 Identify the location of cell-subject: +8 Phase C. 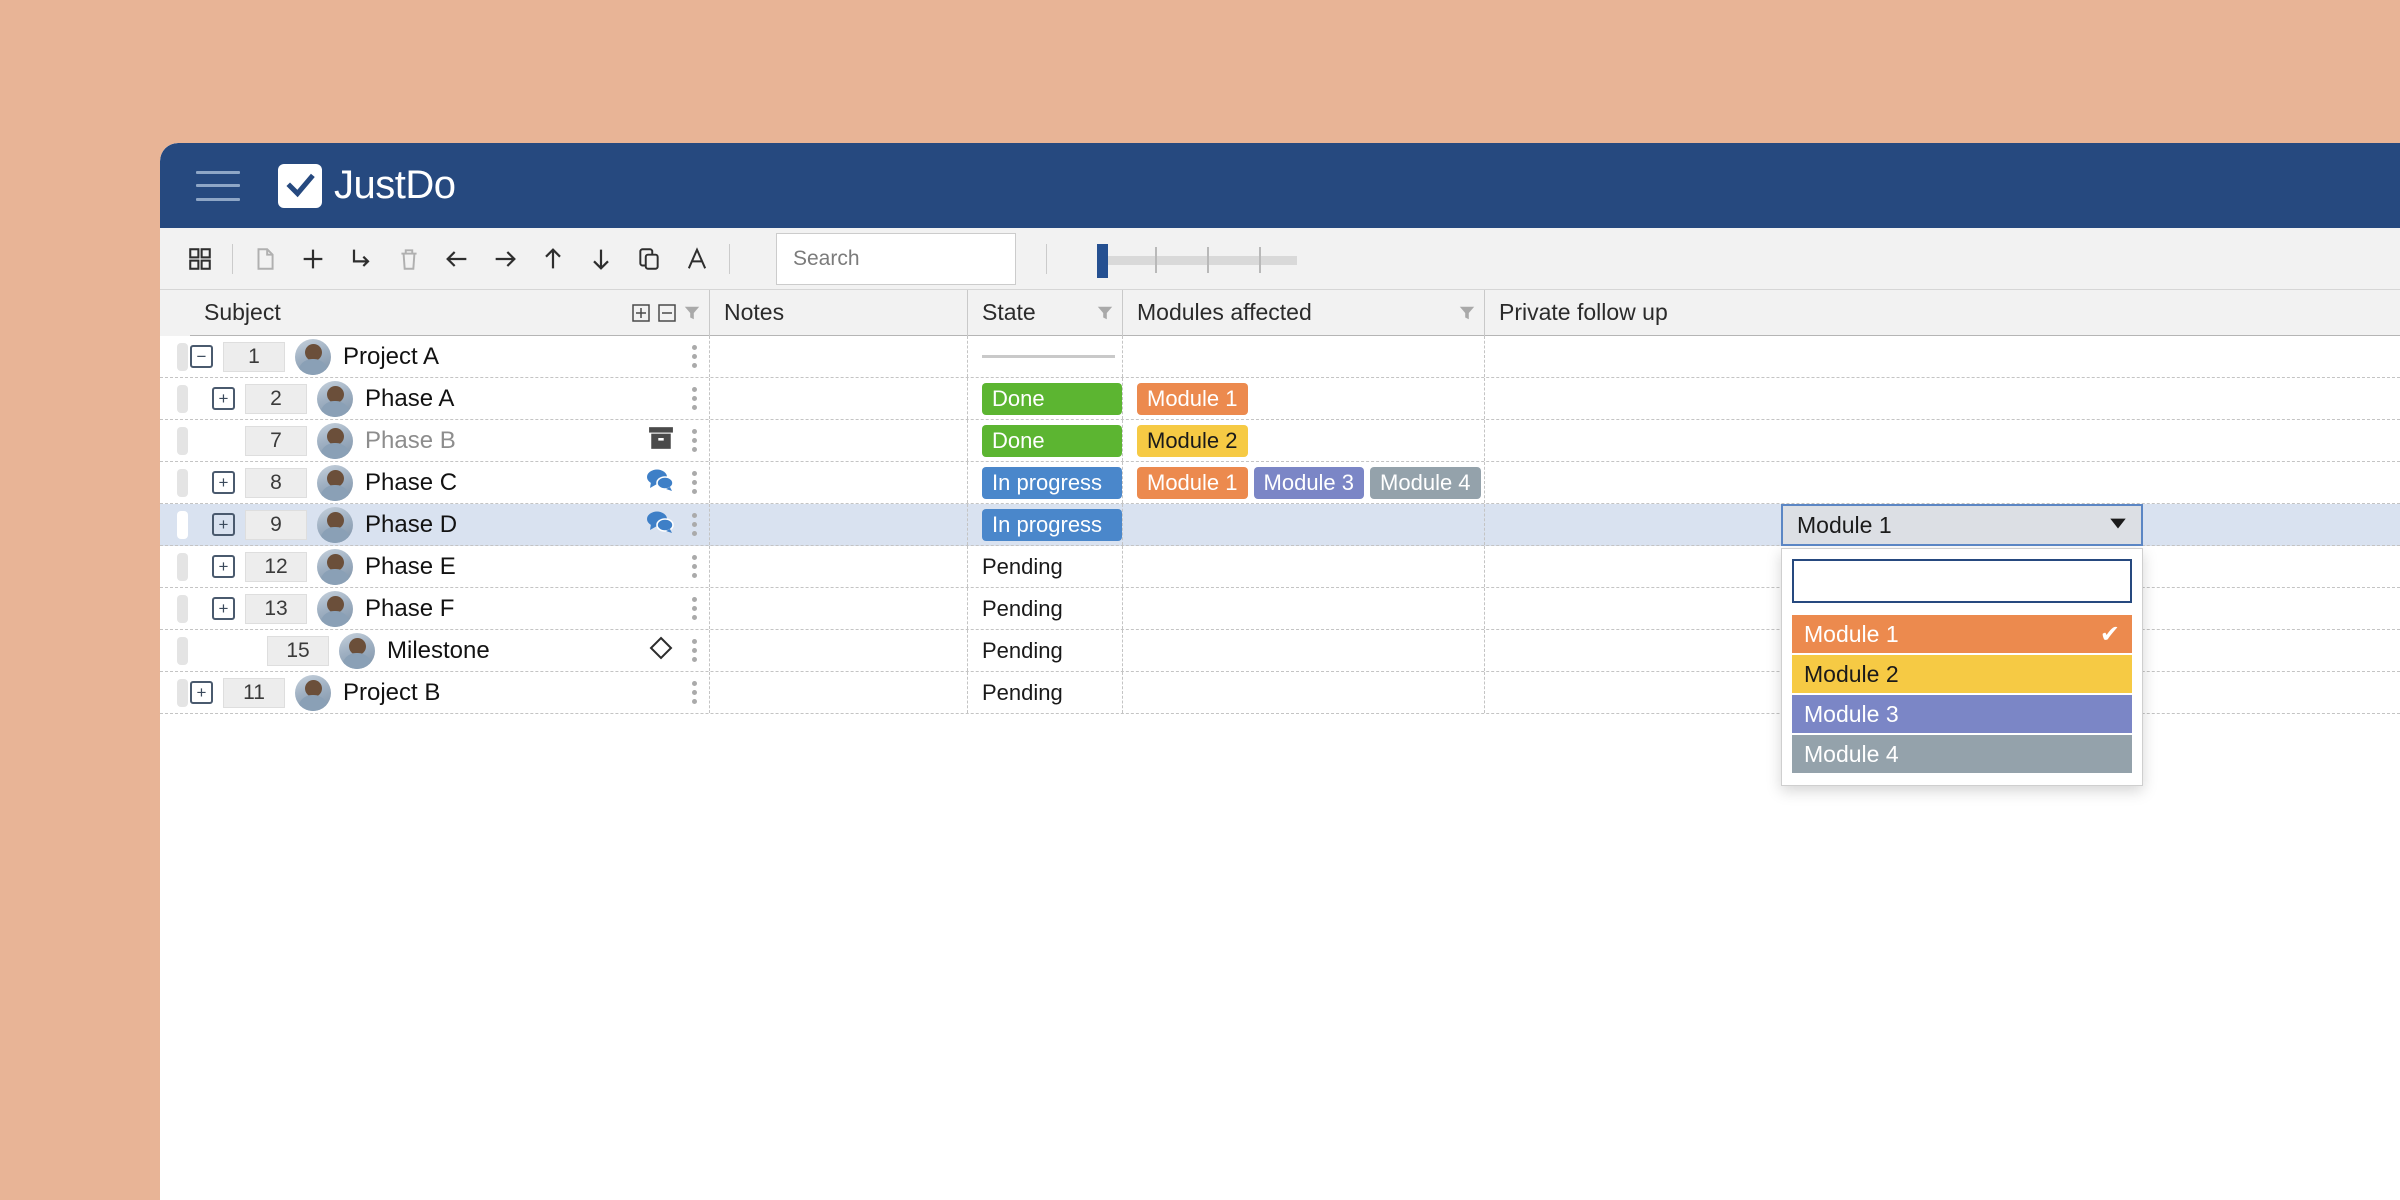
(450, 482).